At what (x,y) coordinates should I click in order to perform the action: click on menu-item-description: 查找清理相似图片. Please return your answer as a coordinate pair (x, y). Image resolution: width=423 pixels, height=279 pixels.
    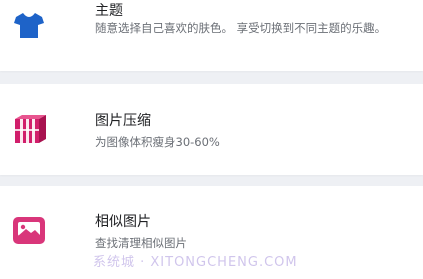
    Looking at the image, I should click on (141, 243).